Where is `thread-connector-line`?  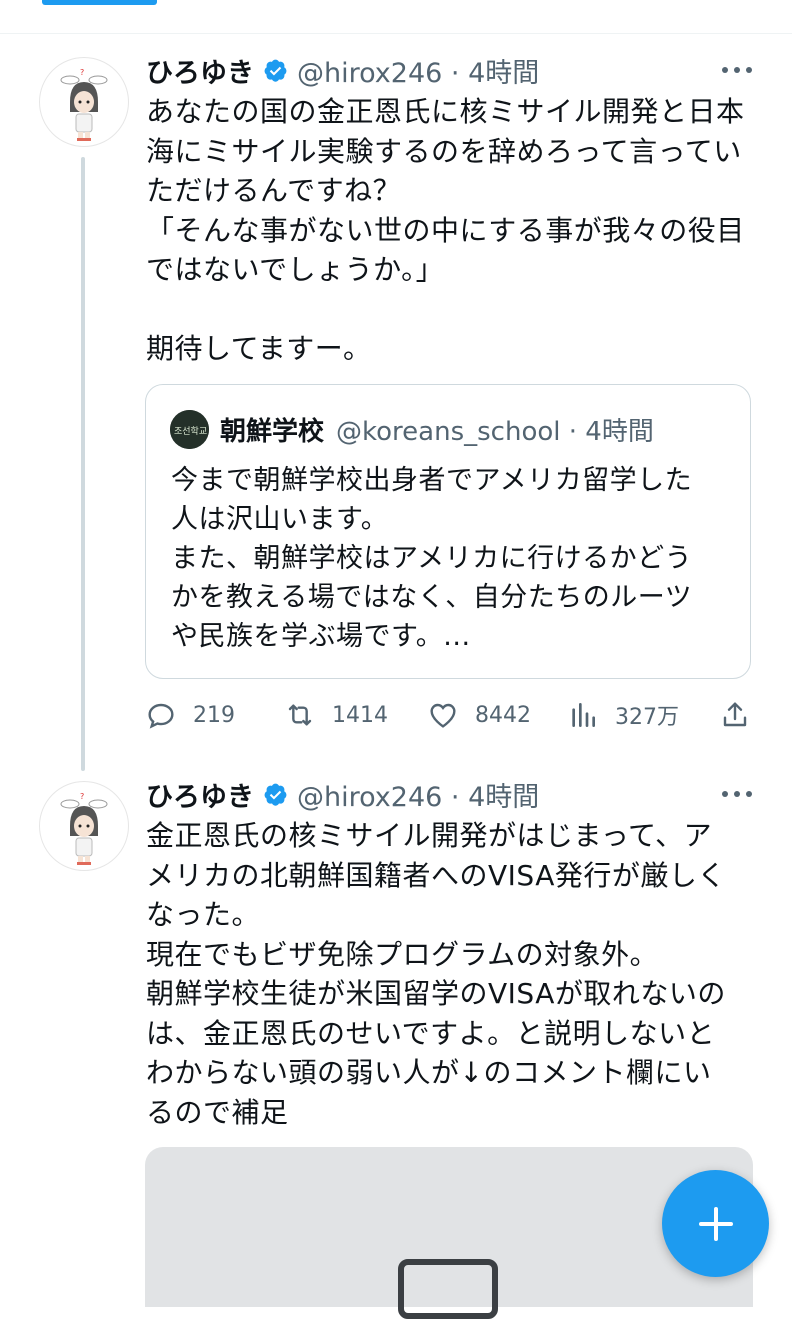 thread-connector-line is located at coordinates (83, 464).